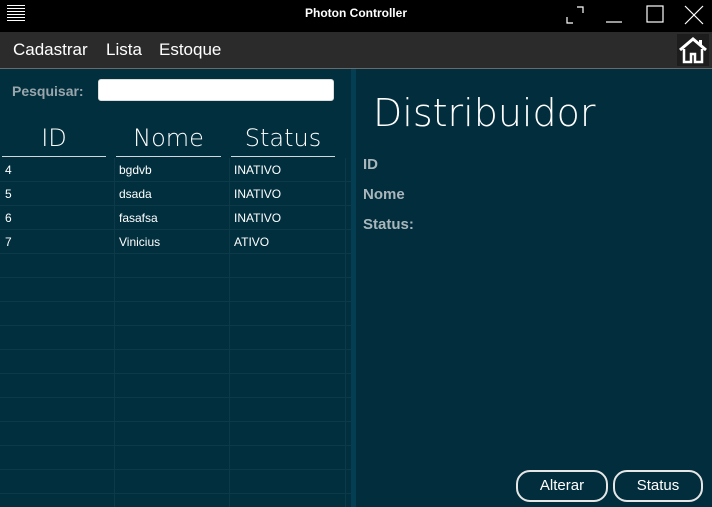 This screenshot has height=507, width=712. What do you see at coordinates (175, 194) in the screenshot?
I see `table-row: 5 dsada INATIVO` at bounding box center [175, 194].